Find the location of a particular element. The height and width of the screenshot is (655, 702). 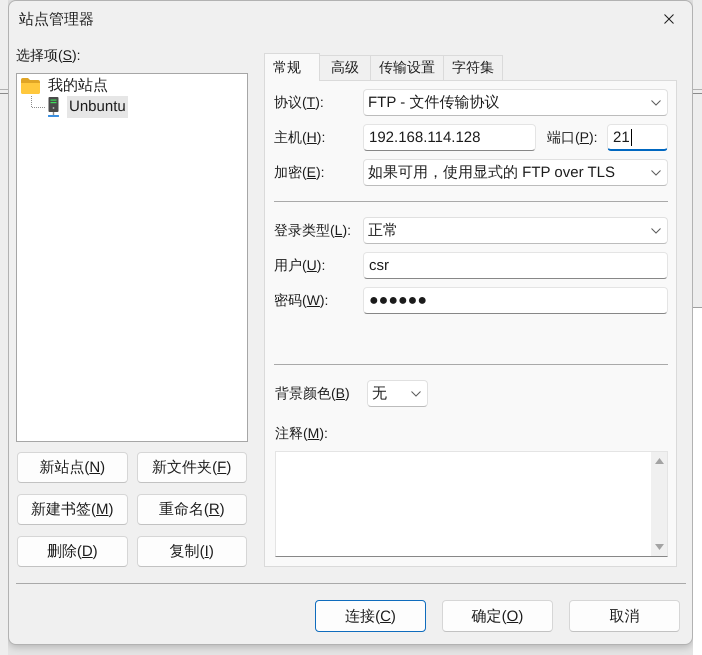

password-field: ●●●●●● is located at coordinates (515, 300).